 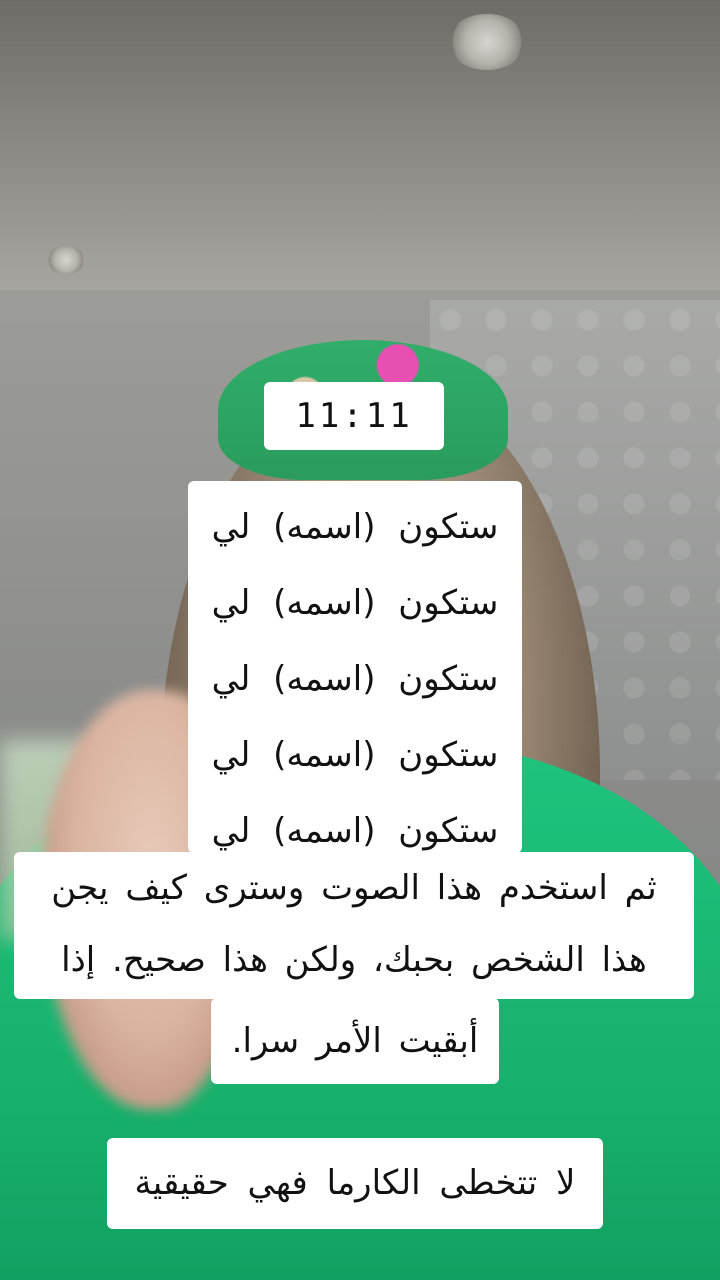 I want to click on ceiling-light, so click(x=487, y=42).